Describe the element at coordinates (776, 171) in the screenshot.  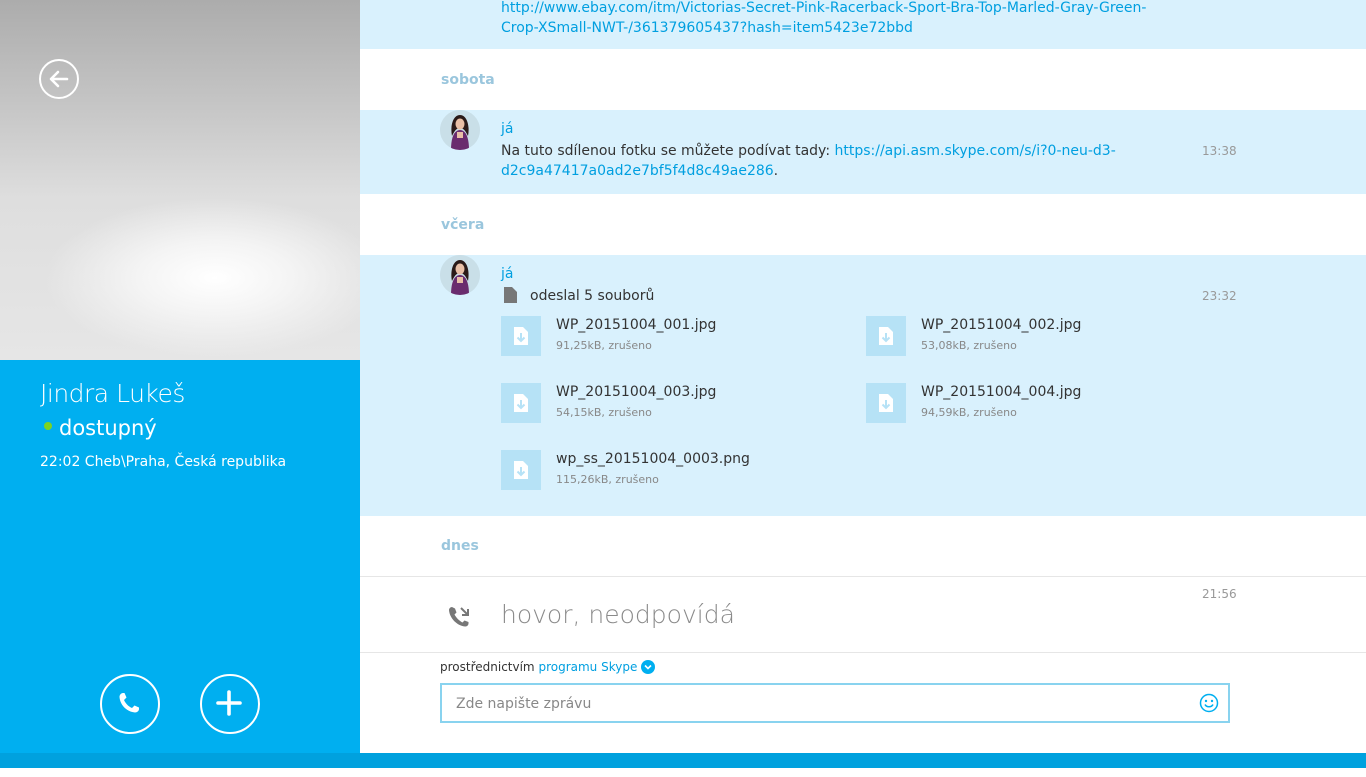
I see `message-body-end: .` at that location.